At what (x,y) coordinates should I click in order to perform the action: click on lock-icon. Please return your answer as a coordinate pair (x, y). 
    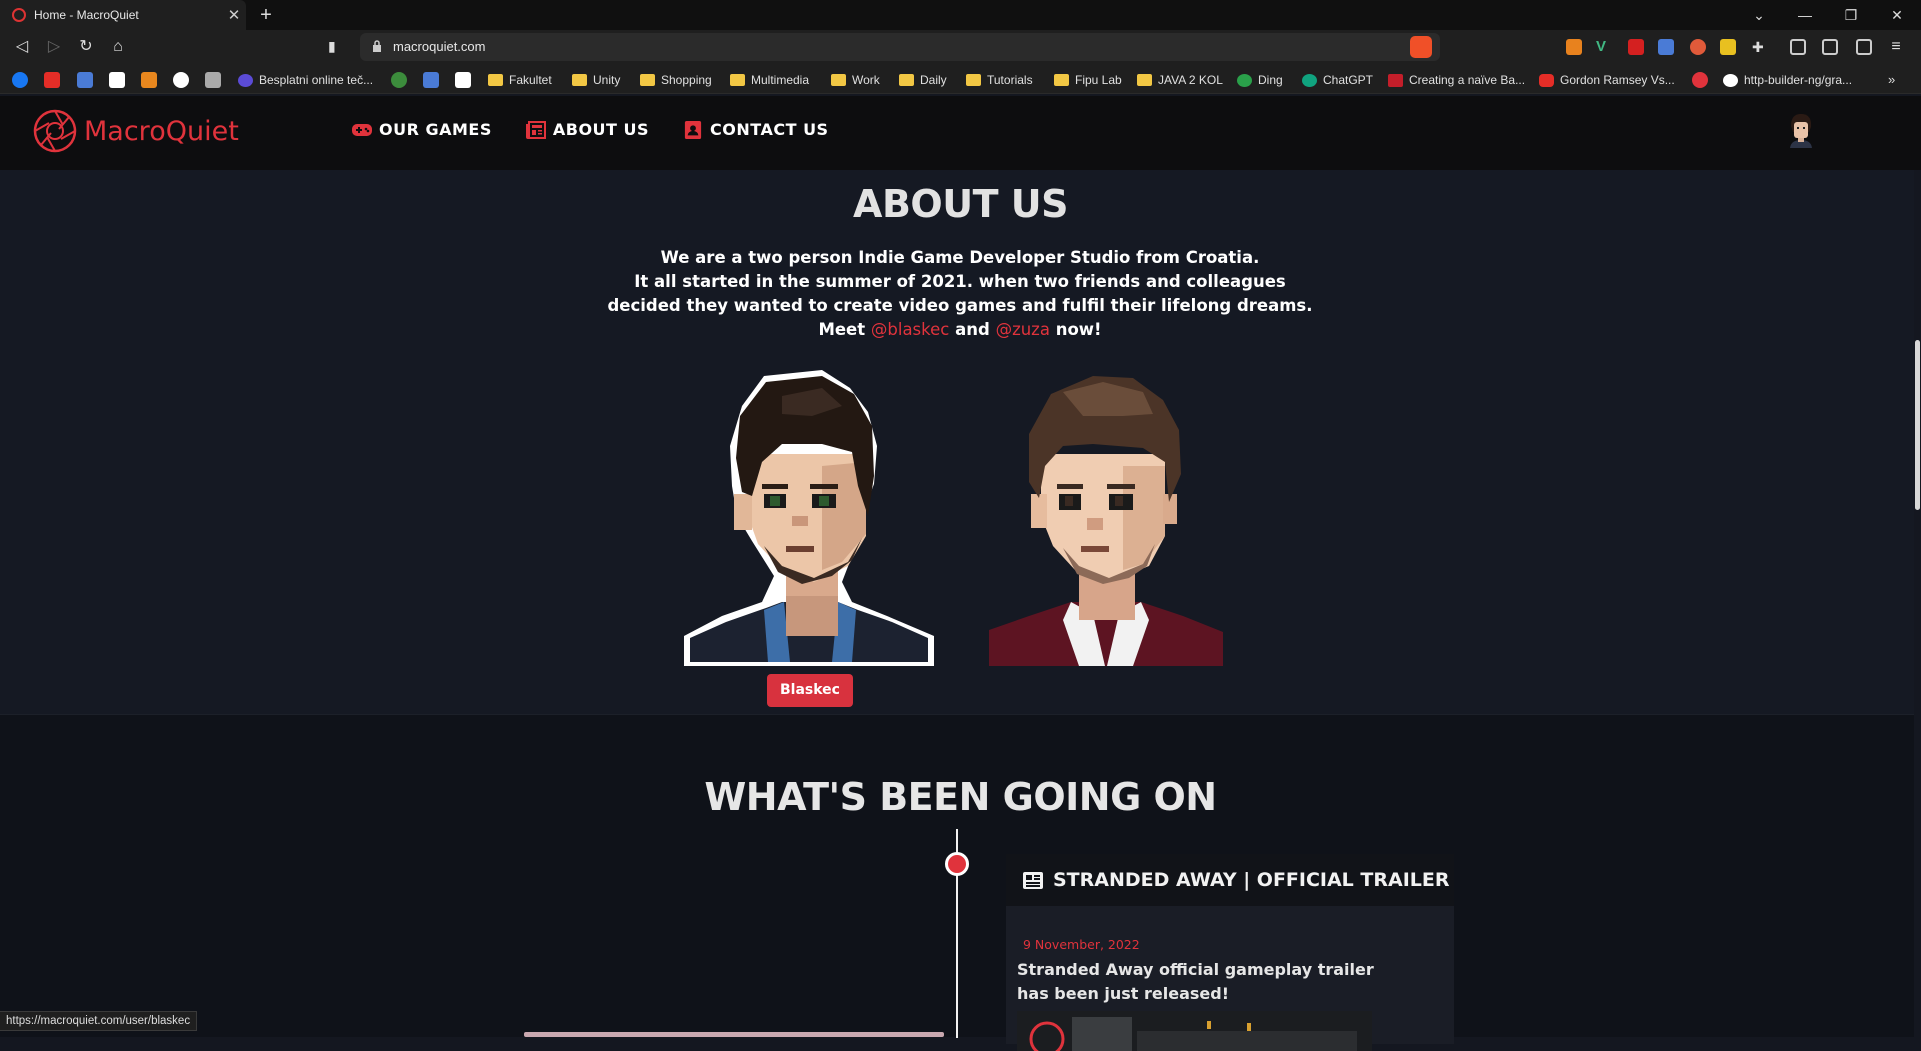
    Looking at the image, I should click on (377, 46).